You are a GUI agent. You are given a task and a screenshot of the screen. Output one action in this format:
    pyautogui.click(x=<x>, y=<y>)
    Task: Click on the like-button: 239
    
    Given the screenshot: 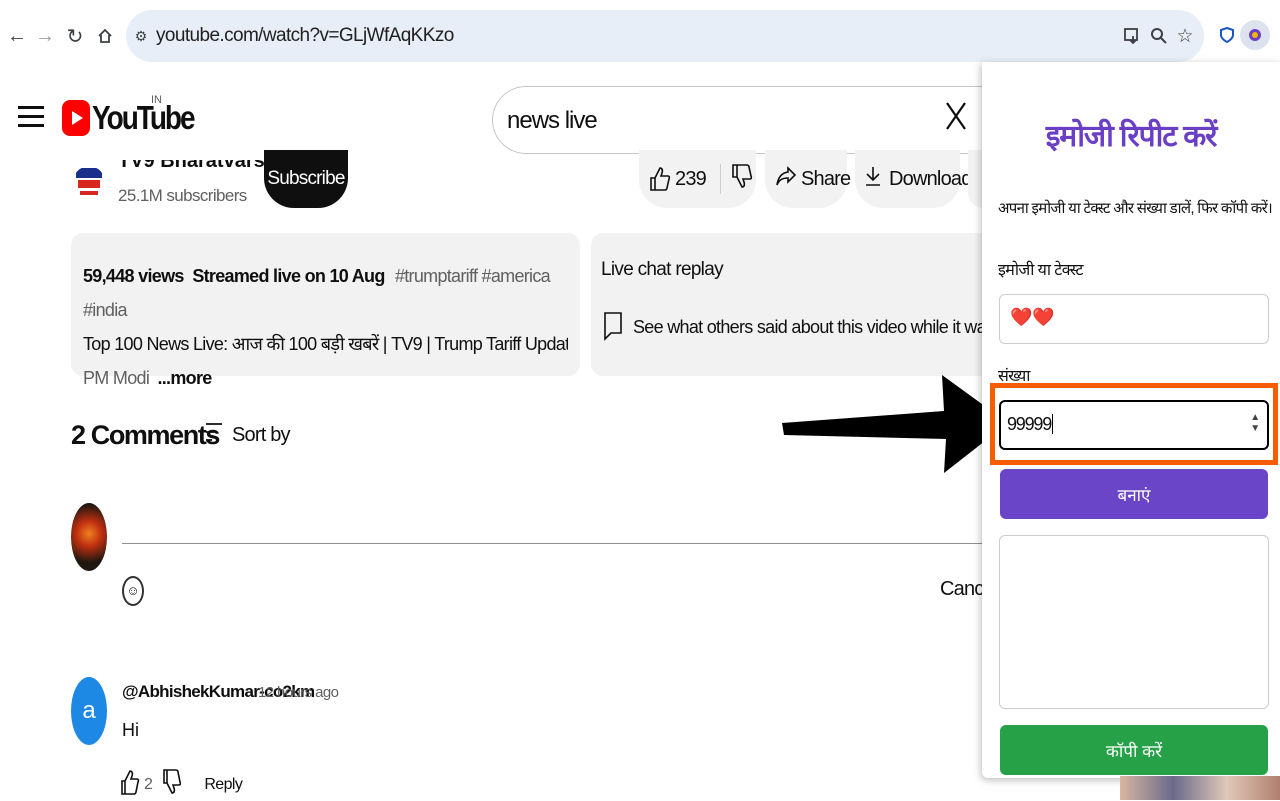 What is the action you would take?
    pyautogui.click(x=678, y=179)
    